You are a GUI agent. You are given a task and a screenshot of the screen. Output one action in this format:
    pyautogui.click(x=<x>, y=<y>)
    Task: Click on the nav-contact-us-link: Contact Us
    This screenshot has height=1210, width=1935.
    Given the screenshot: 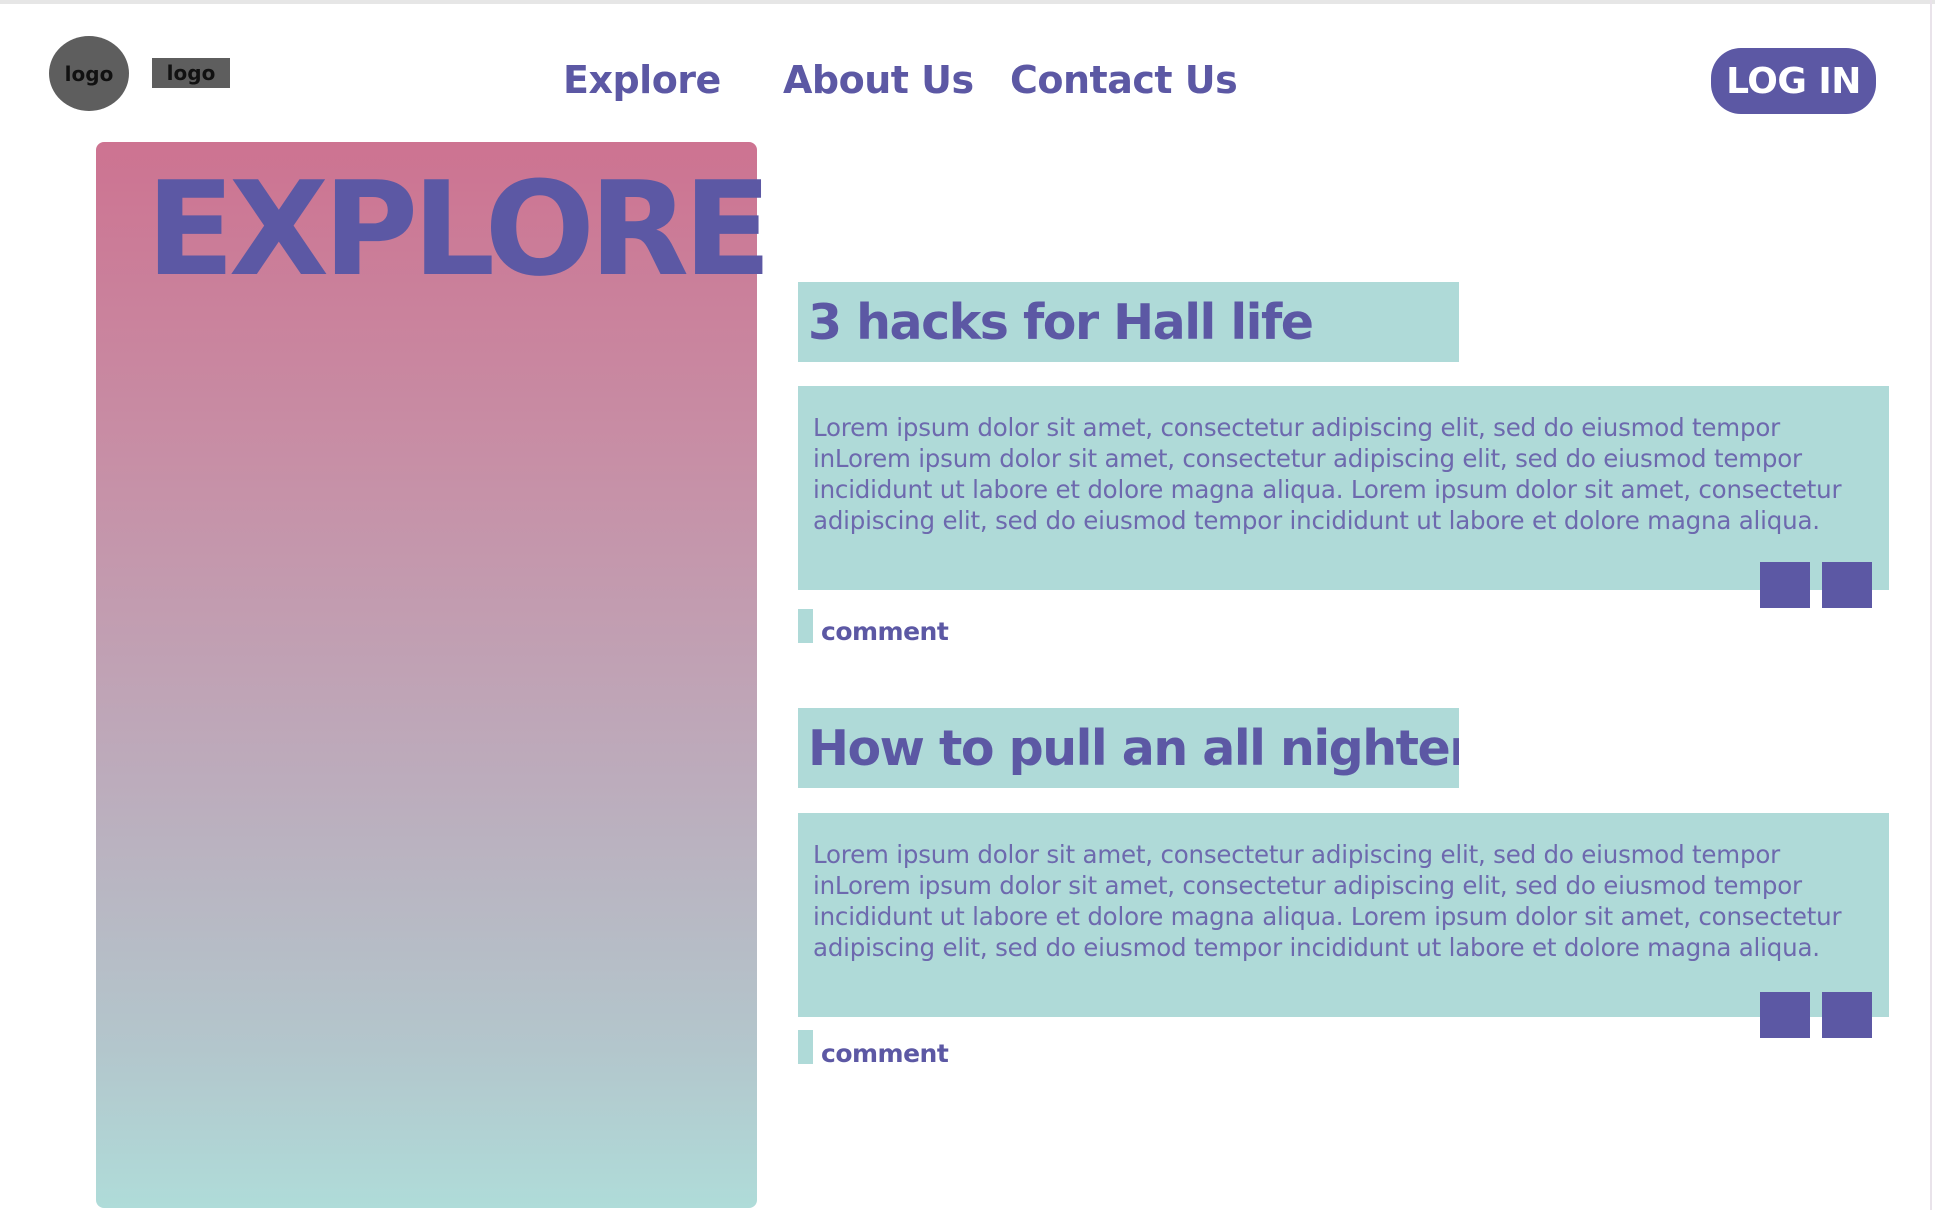 What is the action you would take?
    pyautogui.click(x=1124, y=80)
    